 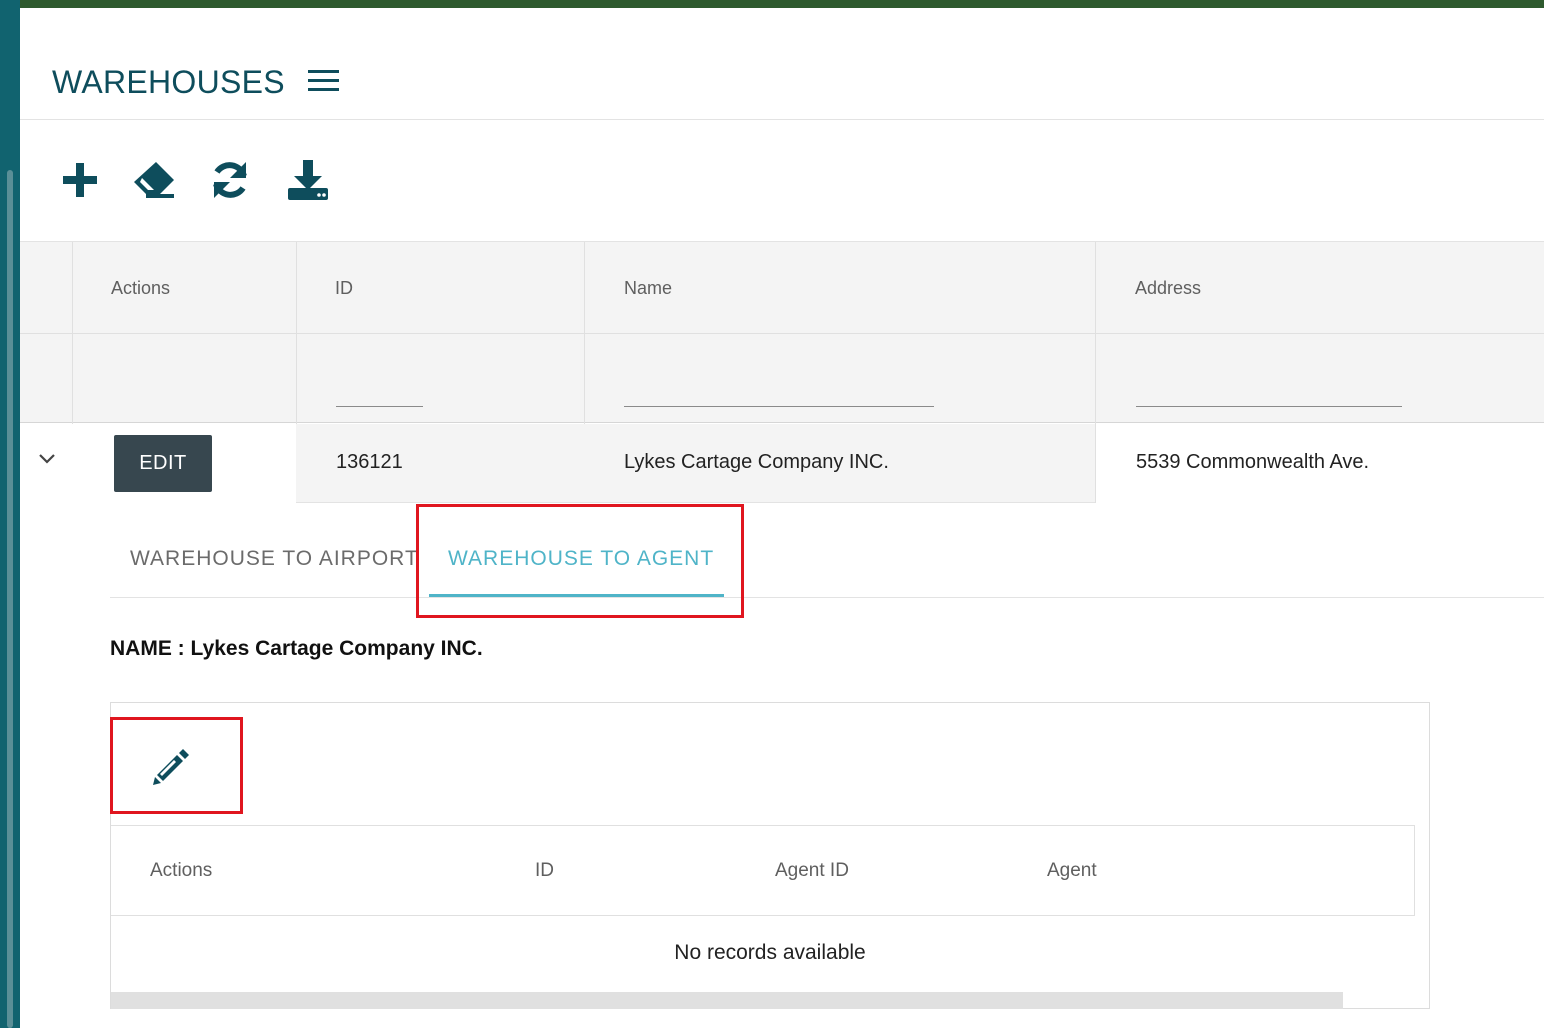 I want to click on pencil-icon, so click(x=171, y=767).